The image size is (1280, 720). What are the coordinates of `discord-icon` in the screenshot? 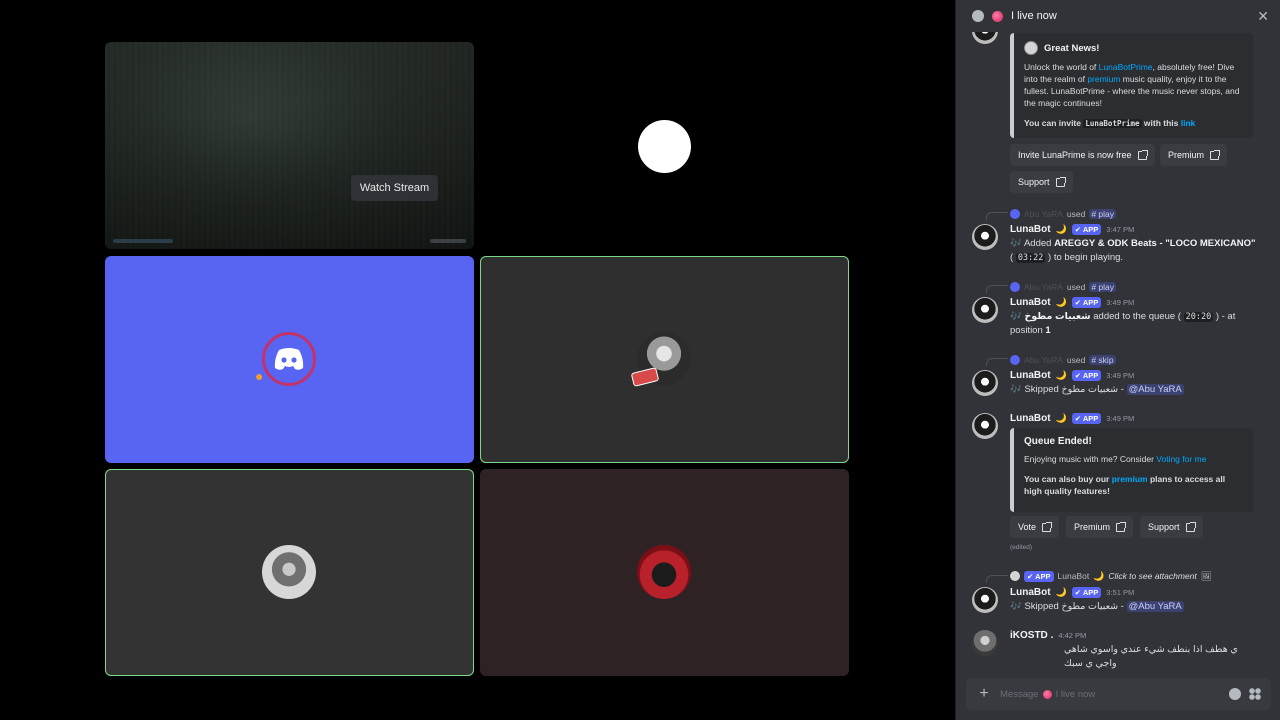 It's located at (289, 359).